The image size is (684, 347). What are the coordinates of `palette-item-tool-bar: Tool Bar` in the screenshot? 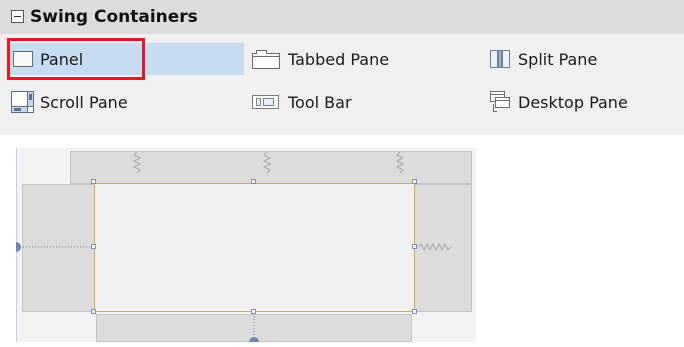 It's located at (355, 102).